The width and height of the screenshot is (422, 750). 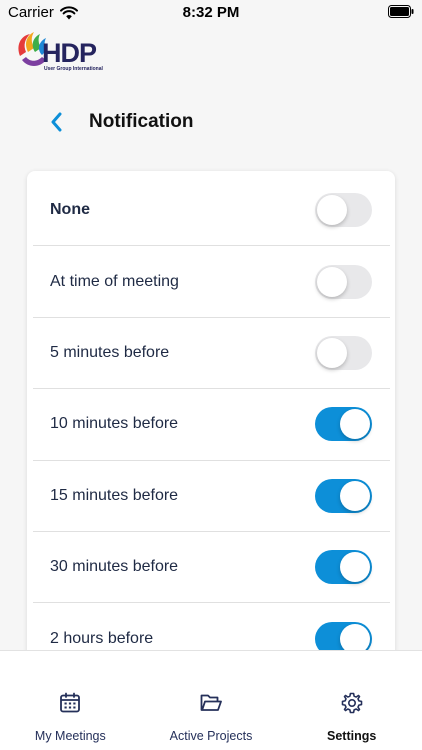 What do you see at coordinates (211, 496) in the screenshot?
I see `option-row-15-minutes: 15 minutes before` at bounding box center [211, 496].